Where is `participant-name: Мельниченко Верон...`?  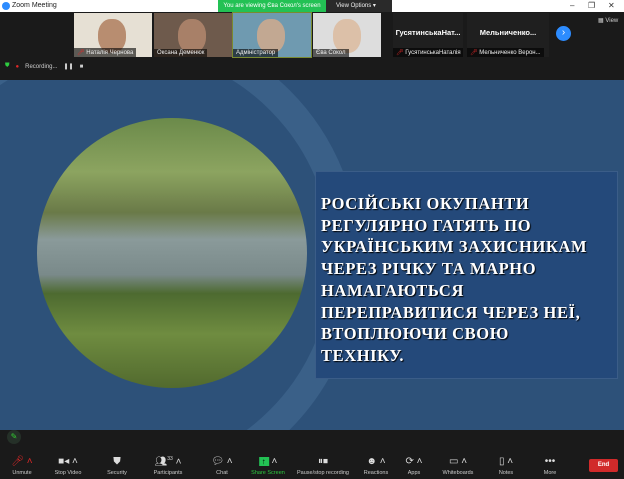
participant-name: Мельниченко Верон... is located at coordinates (510, 53).